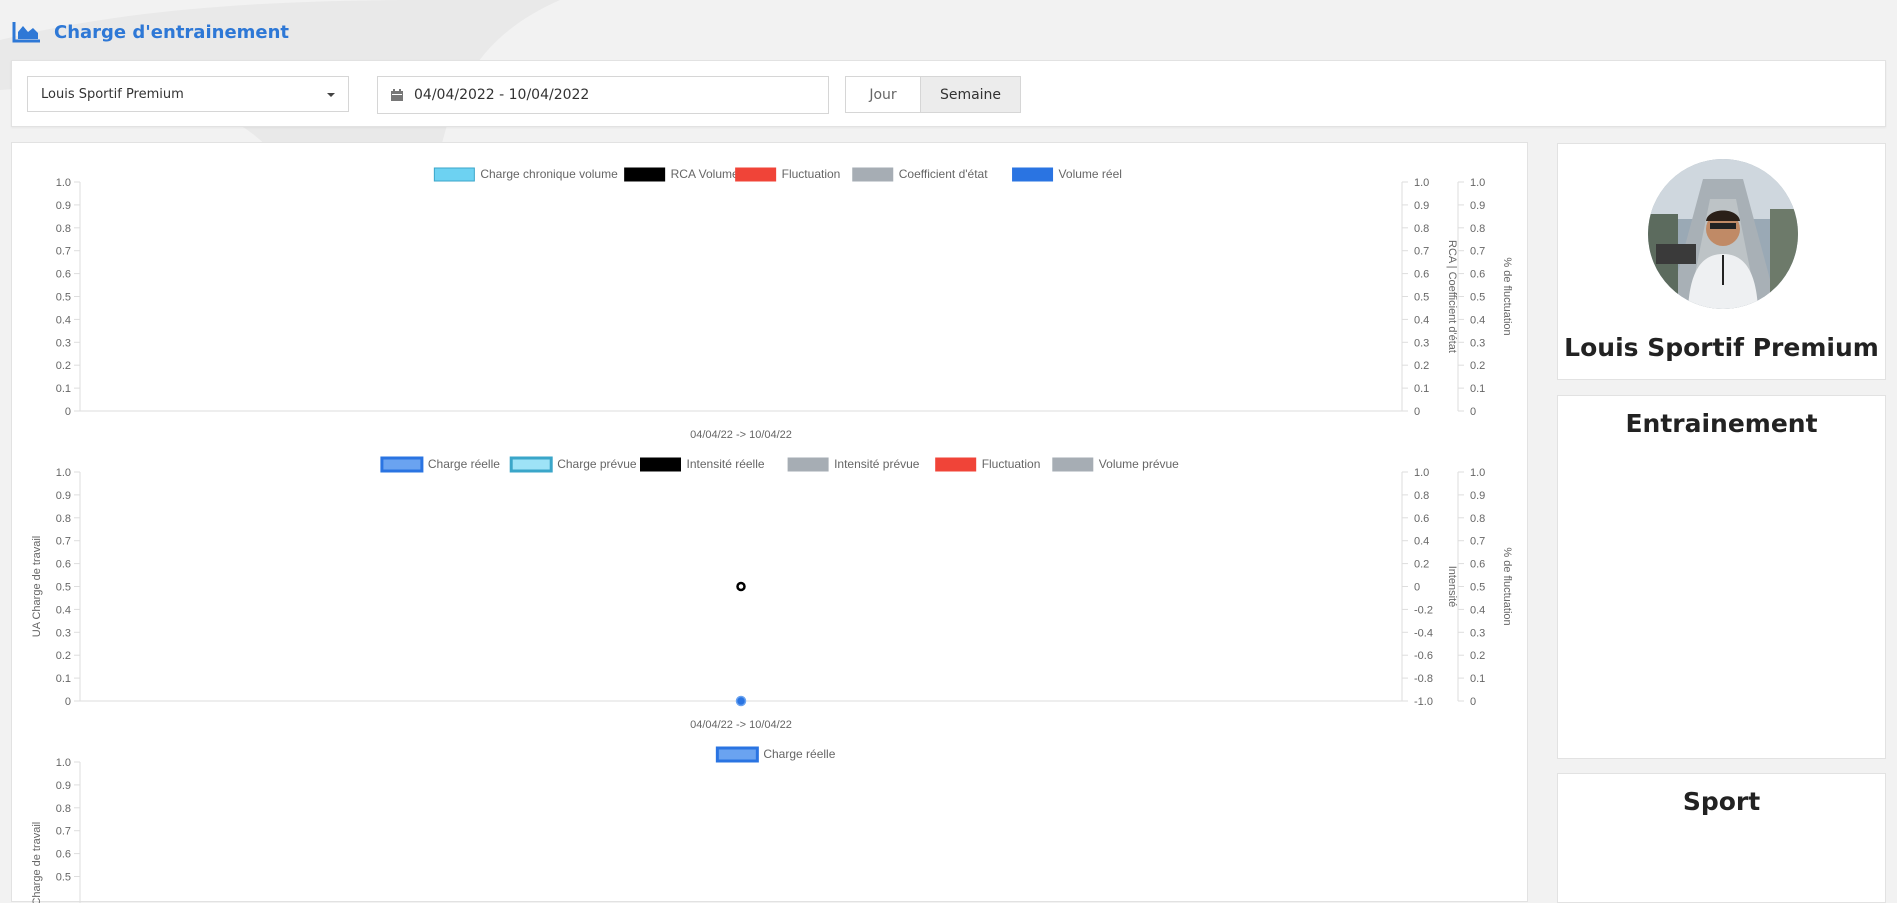 Image resolution: width=1897 pixels, height=903 pixels. What do you see at coordinates (1421, 320) in the screenshot?
I see `y-right1-tick-label: 0.4` at bounding box center [1421, 320].